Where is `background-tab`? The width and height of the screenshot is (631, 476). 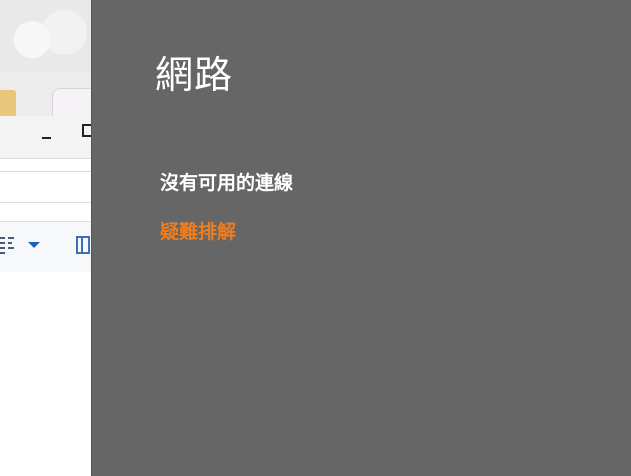
background-tab is located at coordinates (73, 103).